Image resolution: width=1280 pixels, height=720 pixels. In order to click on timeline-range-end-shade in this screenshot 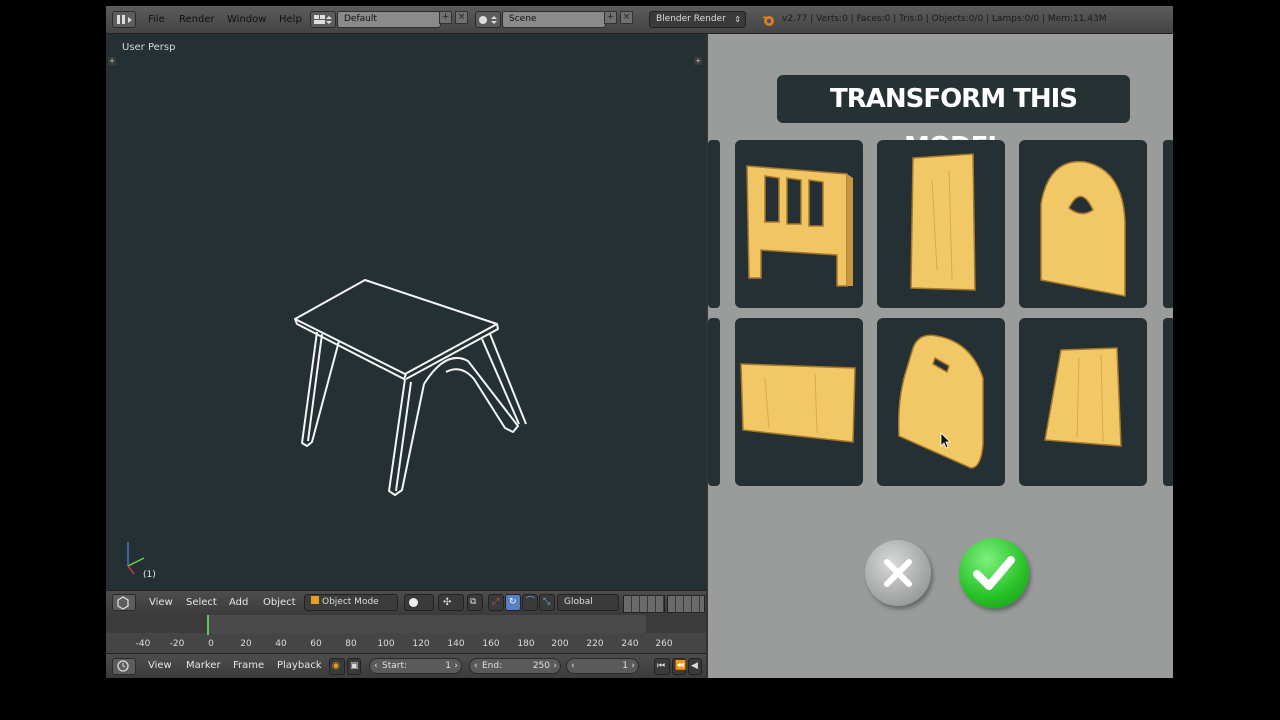, I will do `click(676, 624)`.